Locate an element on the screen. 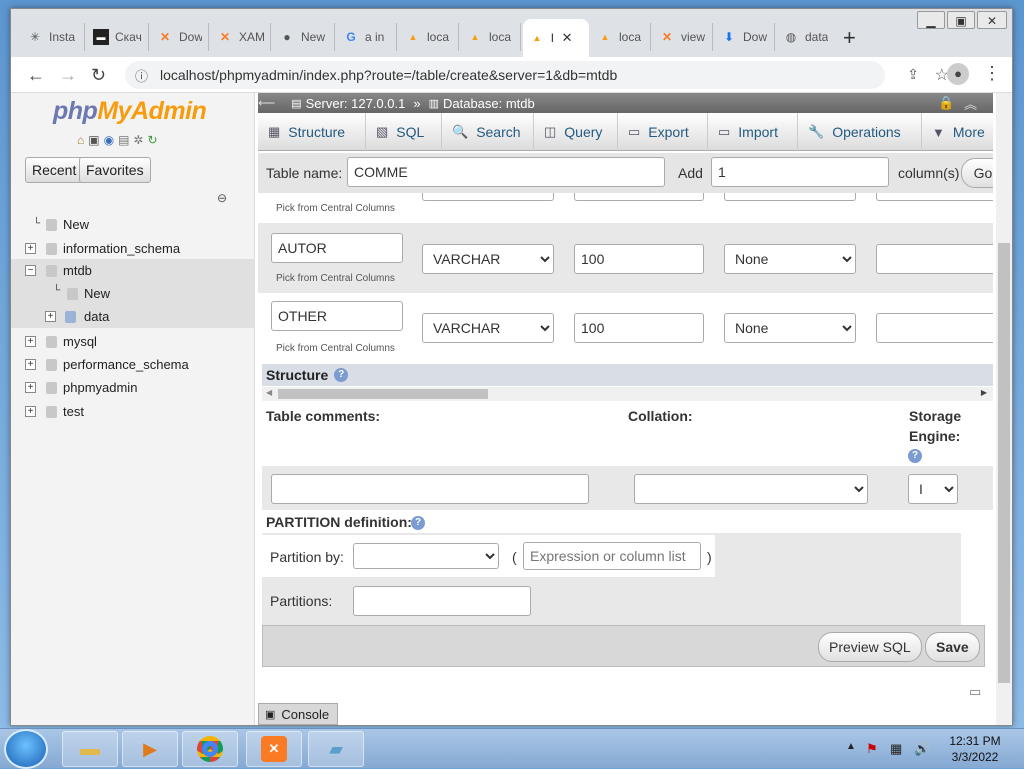  browser-tab: ✕ XAM is located at coordinates (241, 37).